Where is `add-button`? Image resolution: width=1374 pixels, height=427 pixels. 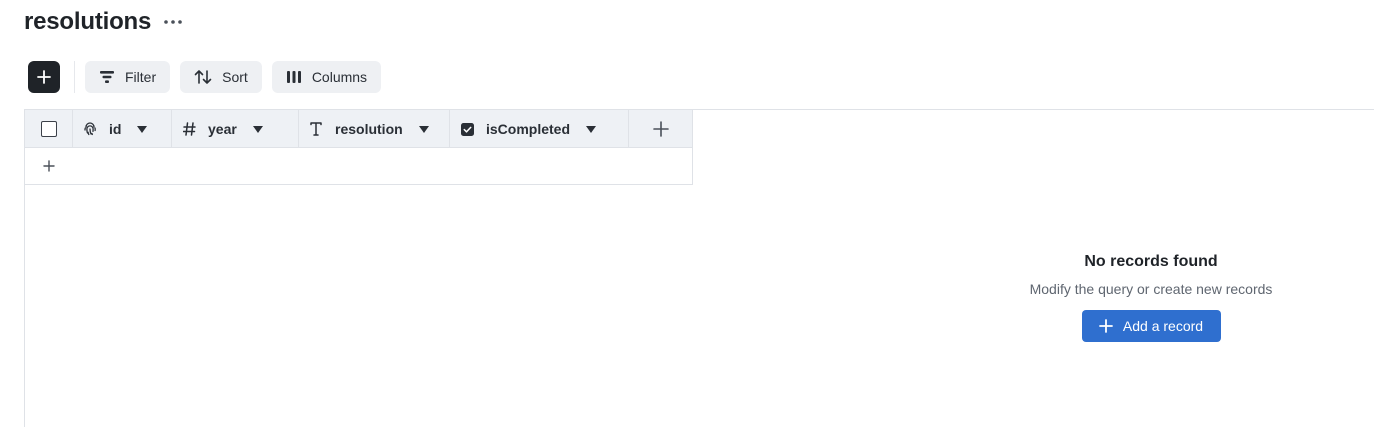 add-button is located at coordinates (44, 77).